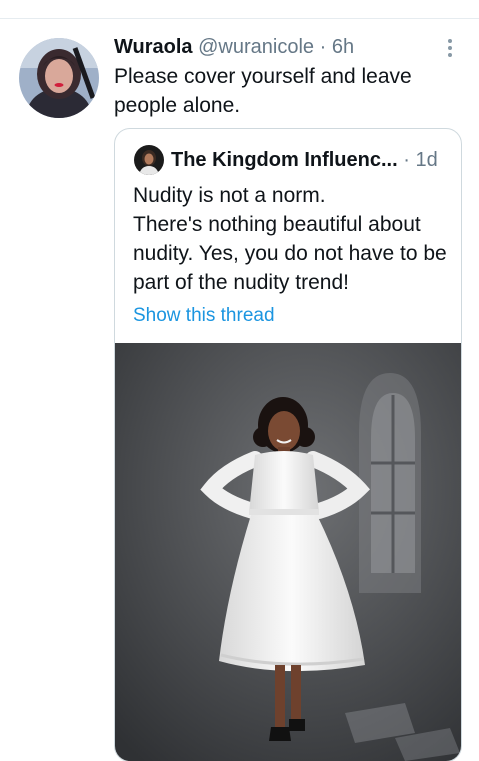  I want to click on quoted-author-avatar, so click(149, 160).